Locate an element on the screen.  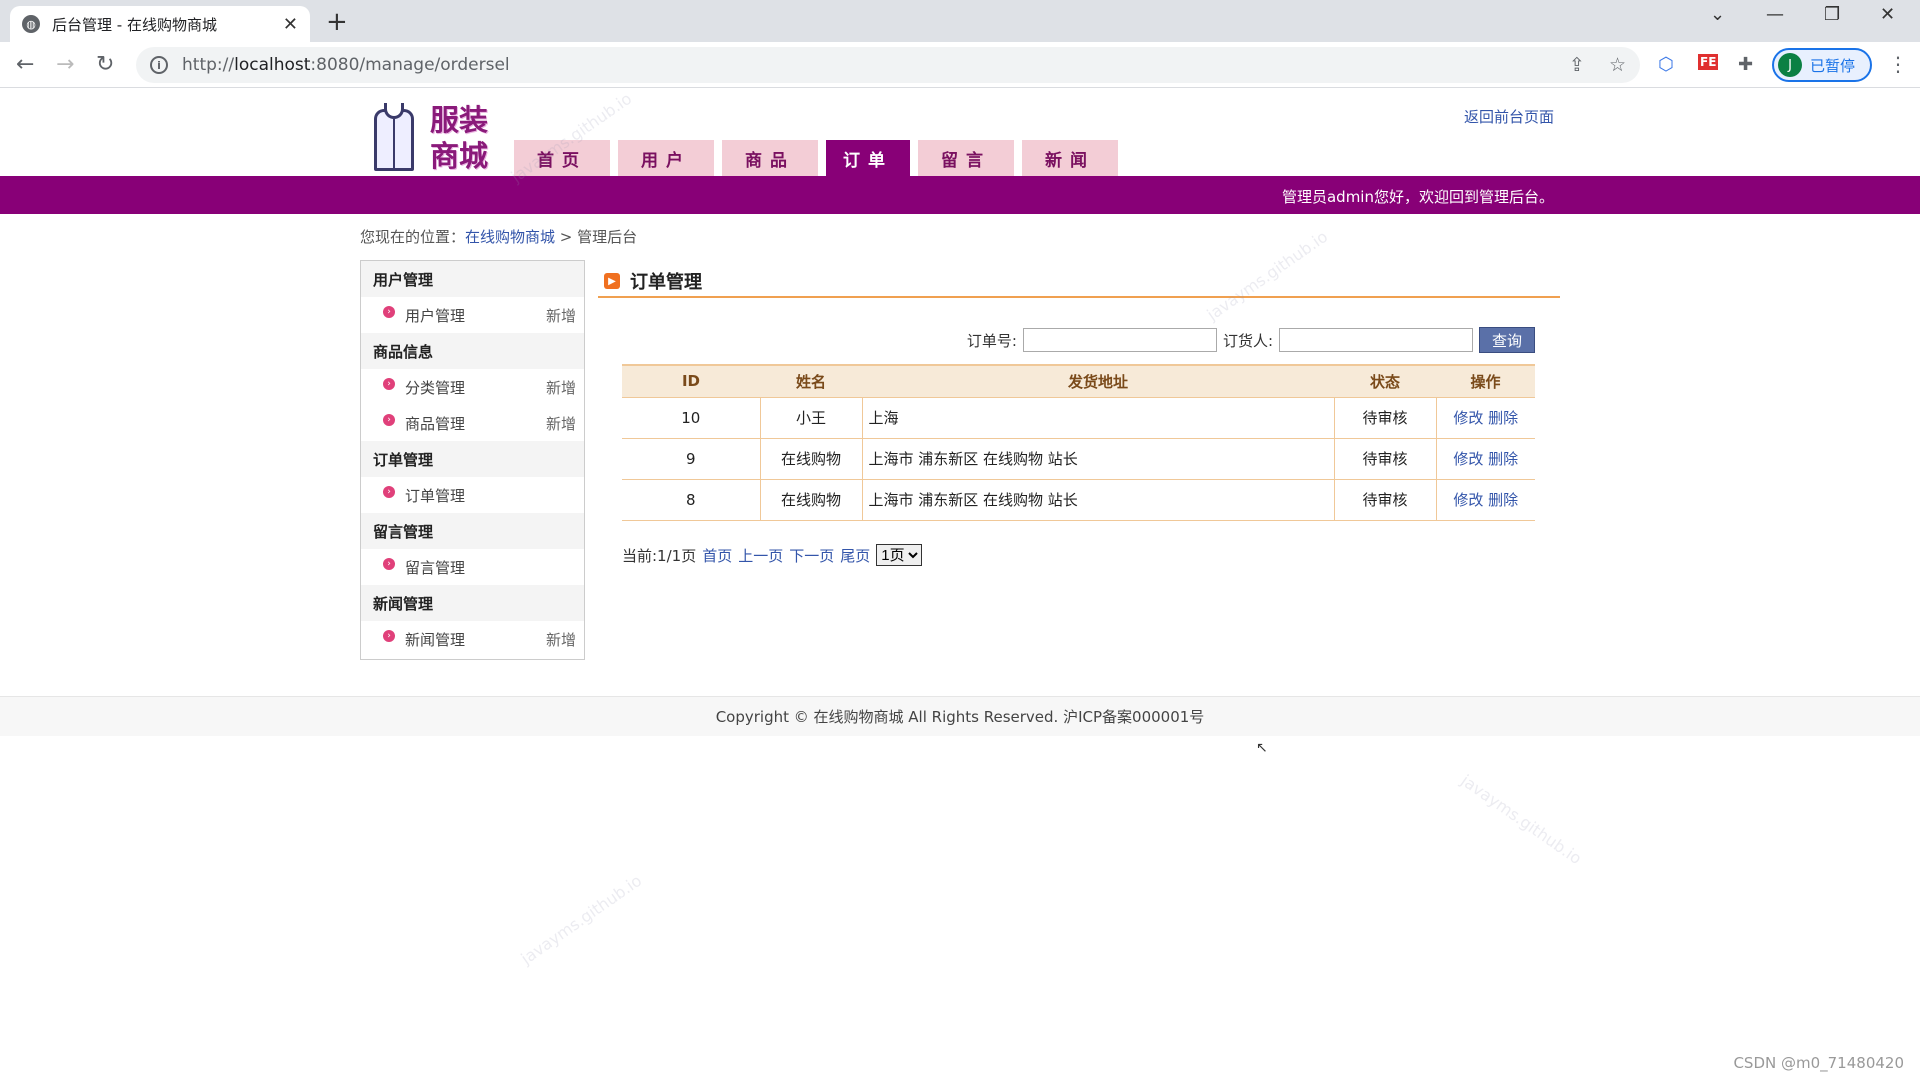
sidebar-group-messages: 留言管理 is located at coordinates (472, 531).